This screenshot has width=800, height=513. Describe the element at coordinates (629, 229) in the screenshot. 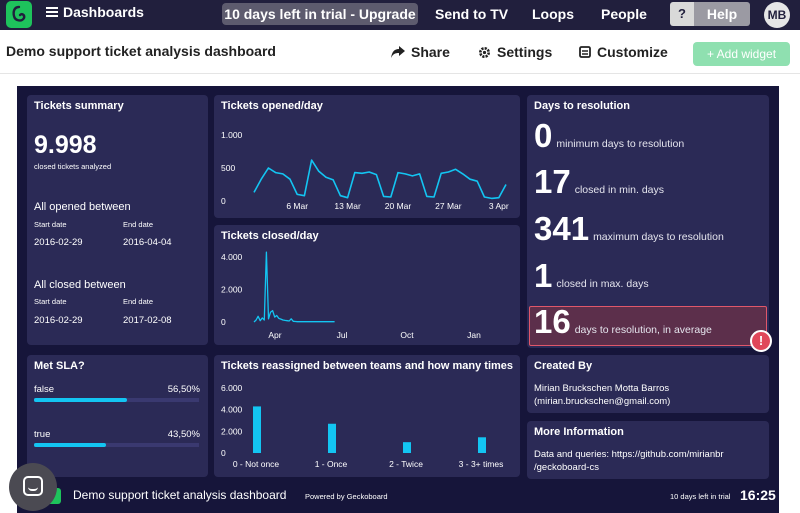

I see `max-days-stat: 341 maximum days to resolution` at that location.